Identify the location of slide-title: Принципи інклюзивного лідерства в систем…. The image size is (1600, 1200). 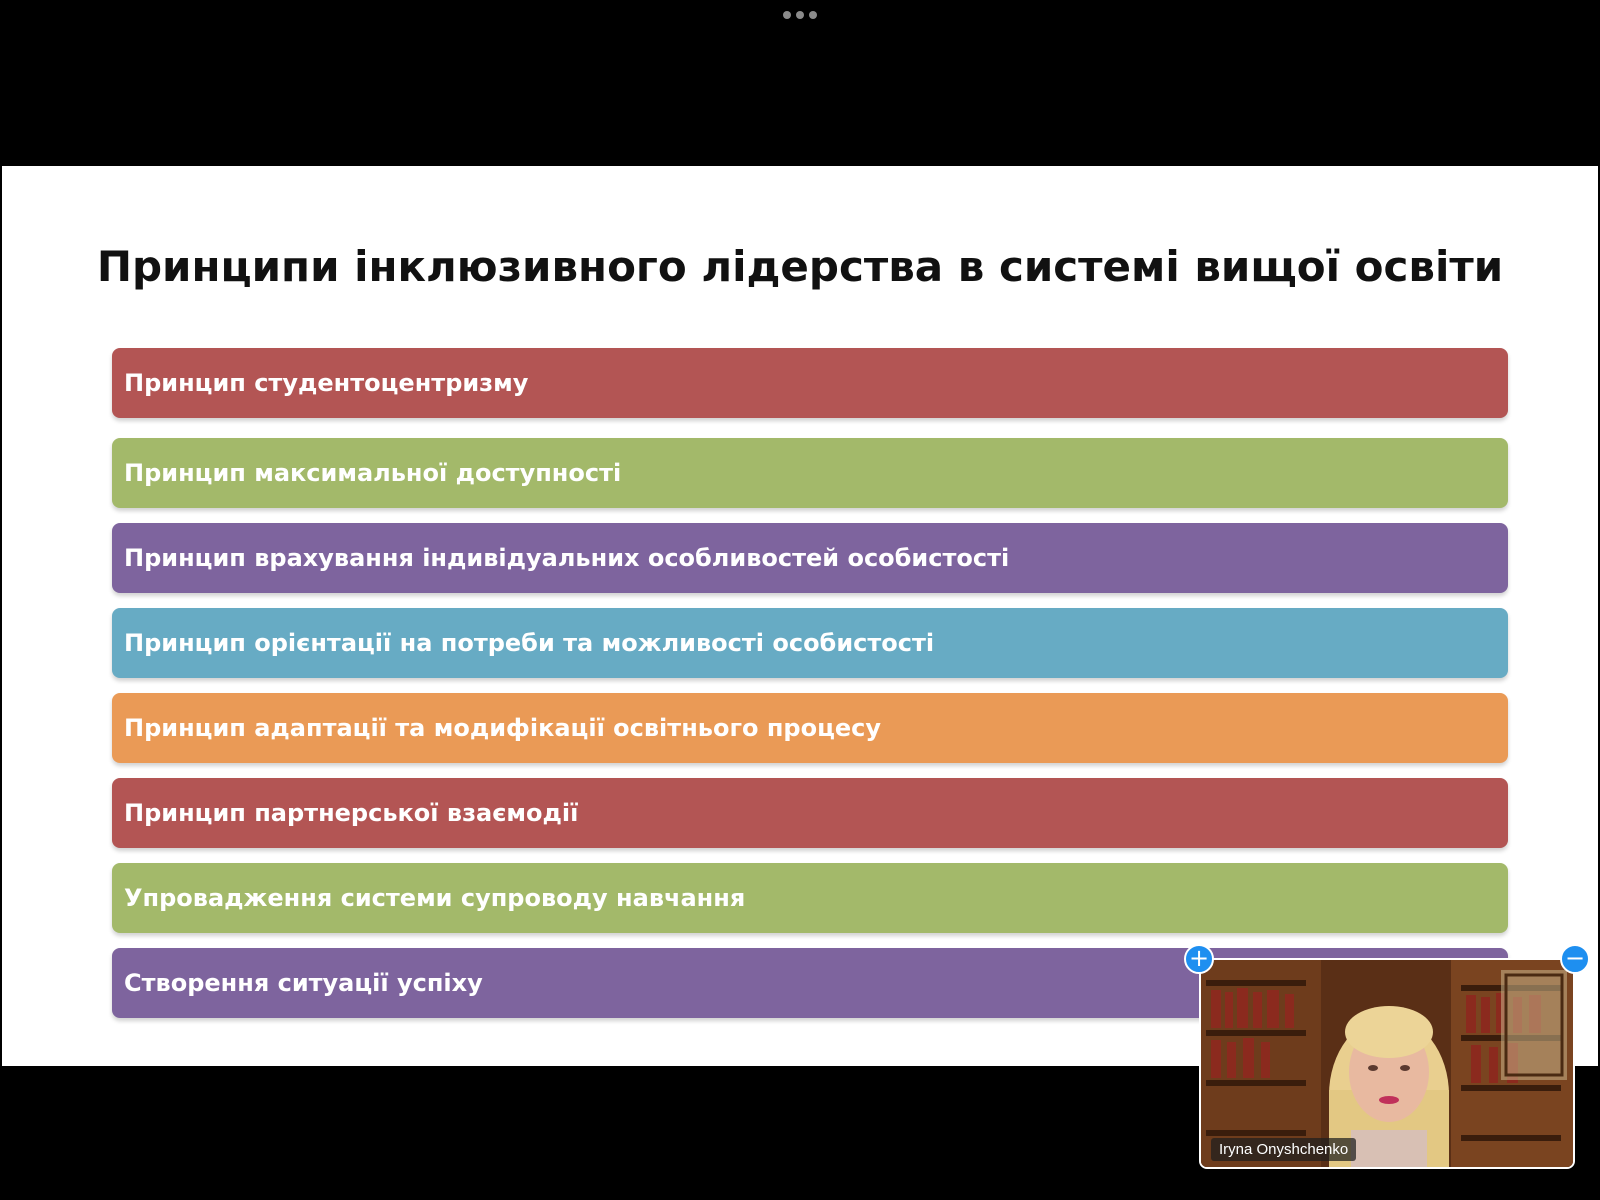
(800, 266).